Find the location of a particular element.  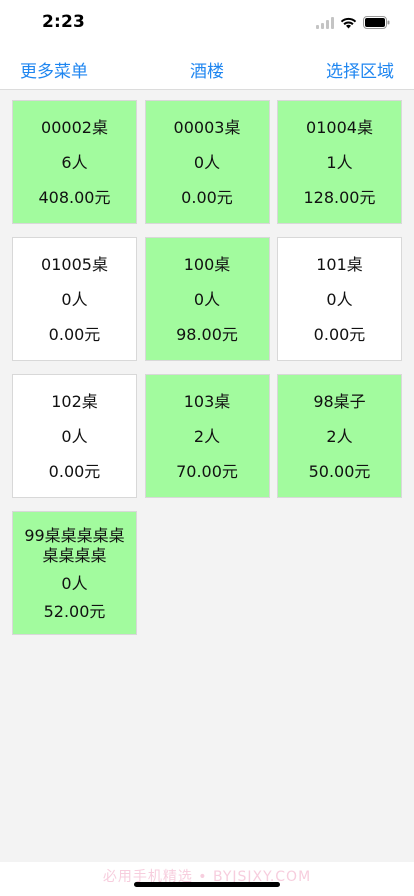

table-card: 00003桌 0人 0.00元 is located at coordinates (207, 162).